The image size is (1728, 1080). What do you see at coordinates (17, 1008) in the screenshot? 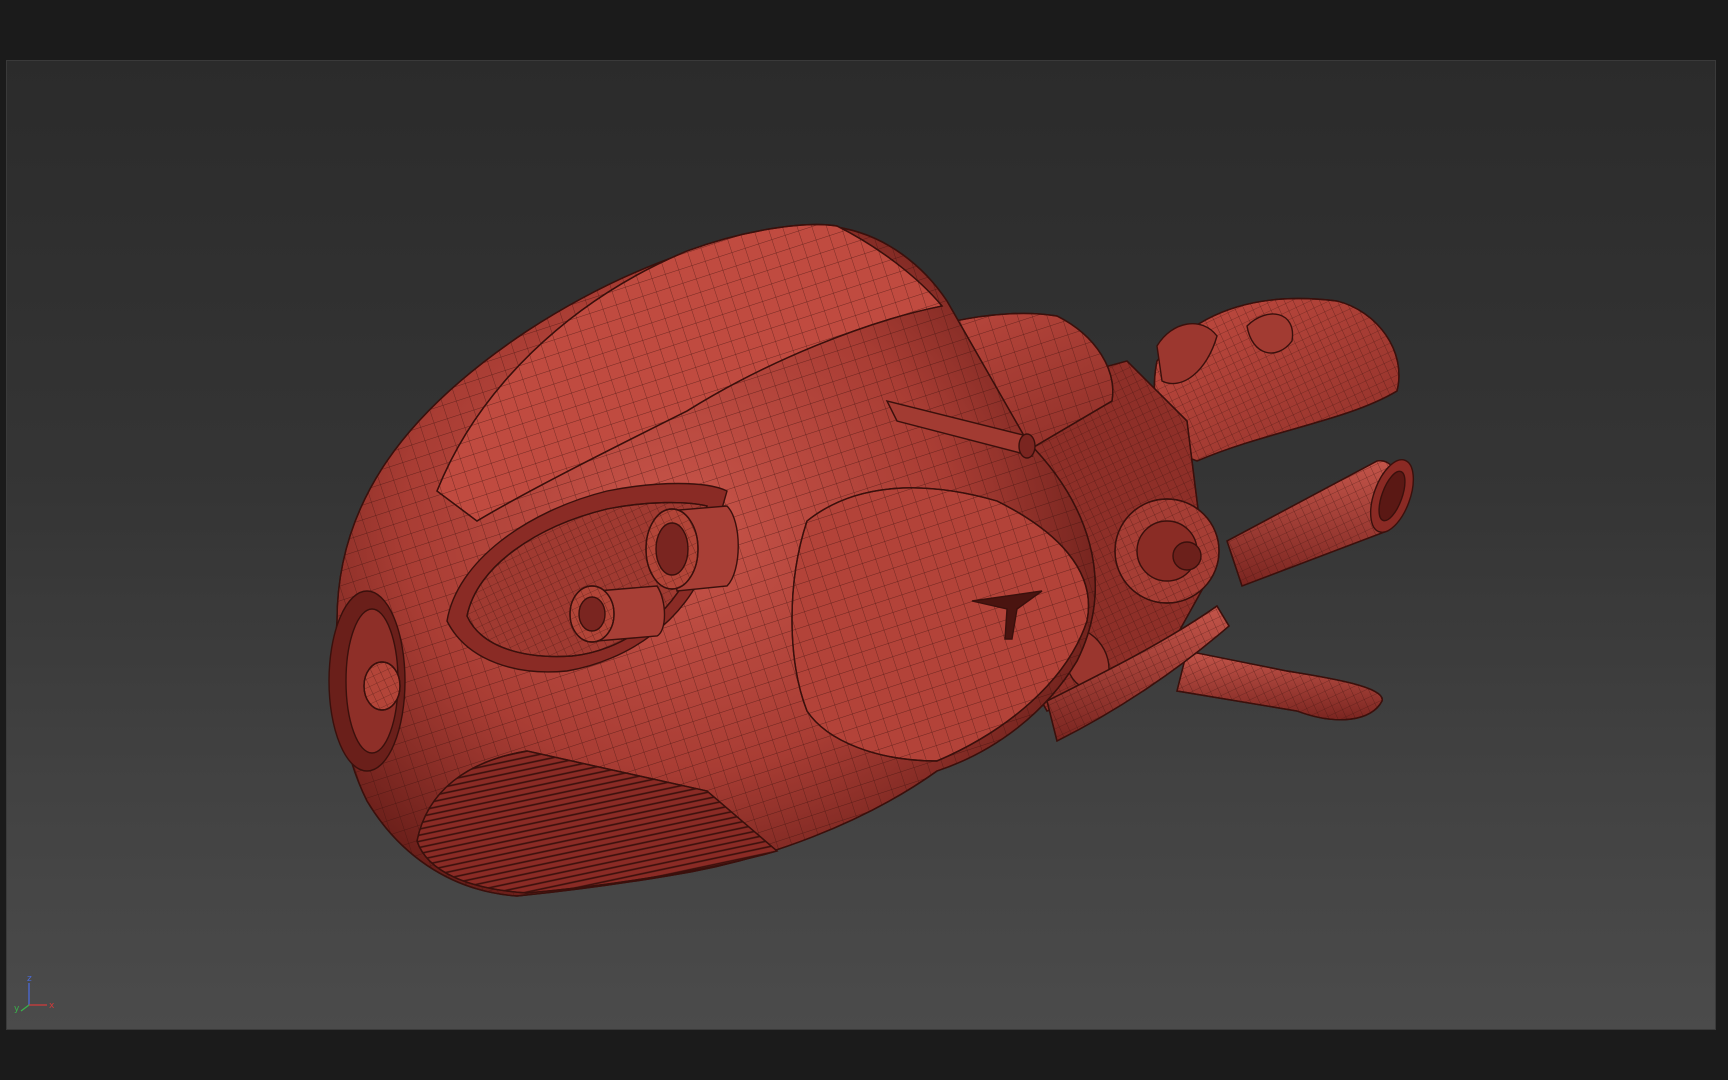
I see `y-axis-label: y` at bounding box center [17, 1008].